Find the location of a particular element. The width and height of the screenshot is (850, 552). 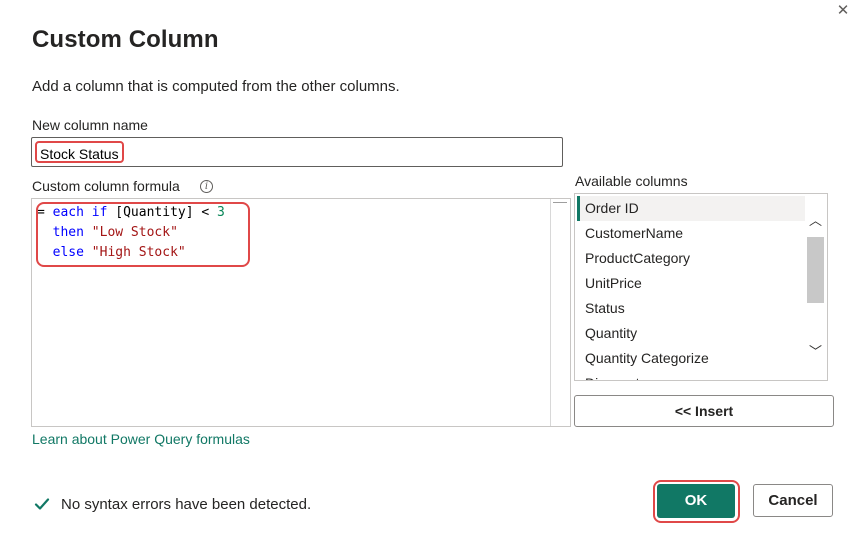

editor-scroll-marker is located at coordinates (560, 202).